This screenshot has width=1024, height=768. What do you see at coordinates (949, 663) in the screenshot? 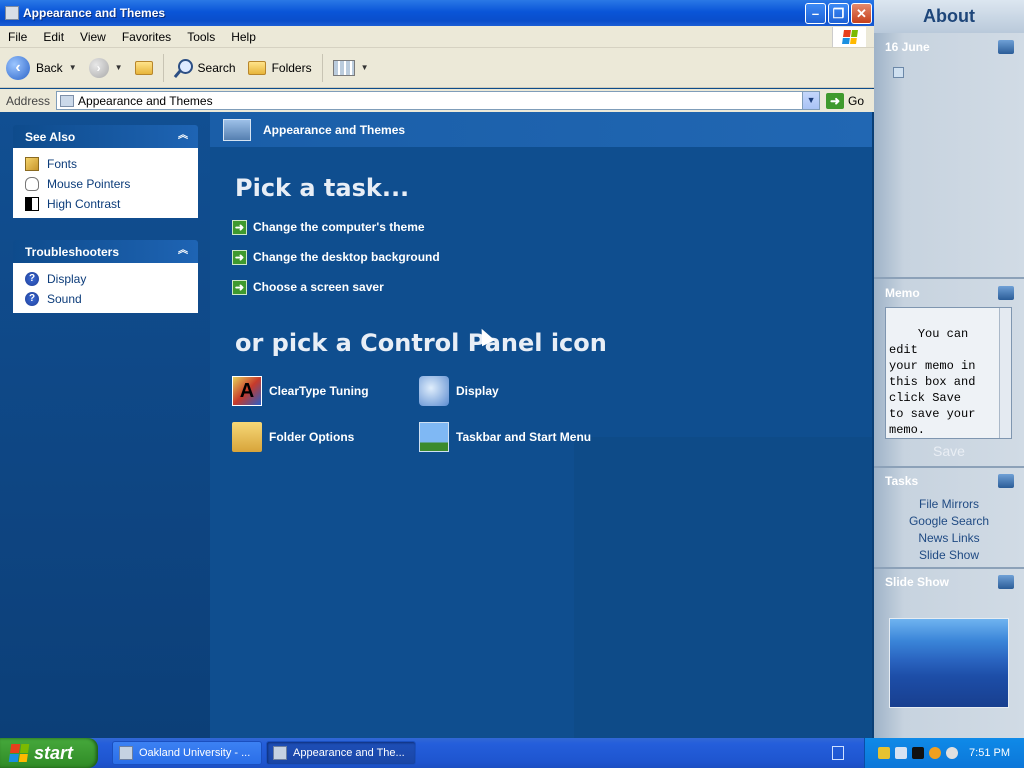
I see `slideshow-image` at bounding box center [949, 663].